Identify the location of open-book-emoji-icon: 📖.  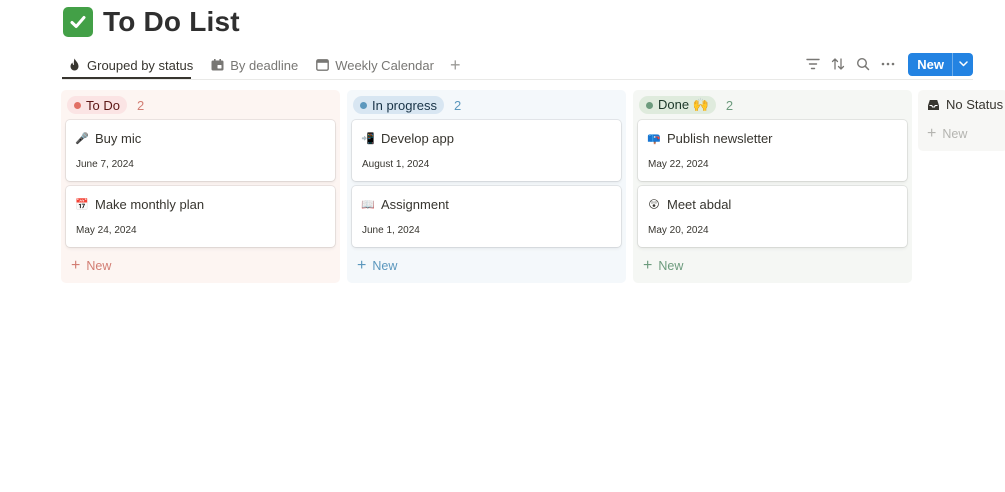
(368, 205).